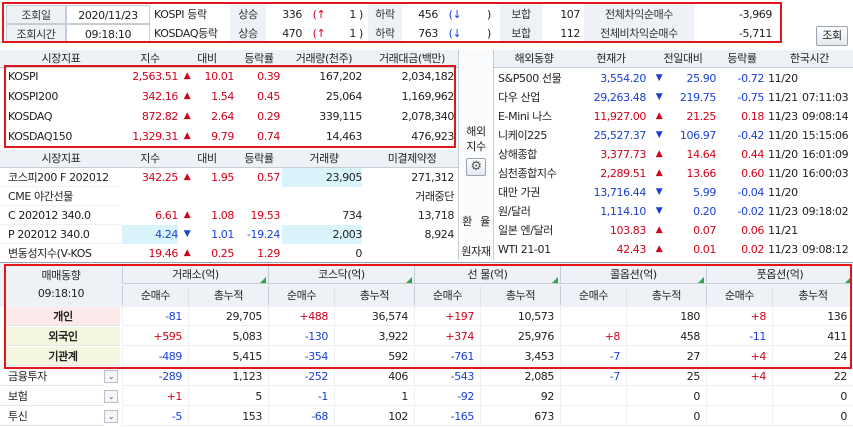 The width and height of the screenshot is (853, 427). Describe the element at coordinates (701, 78) in the screenshot. I see `overseas-row-change: 25.90` at that location.